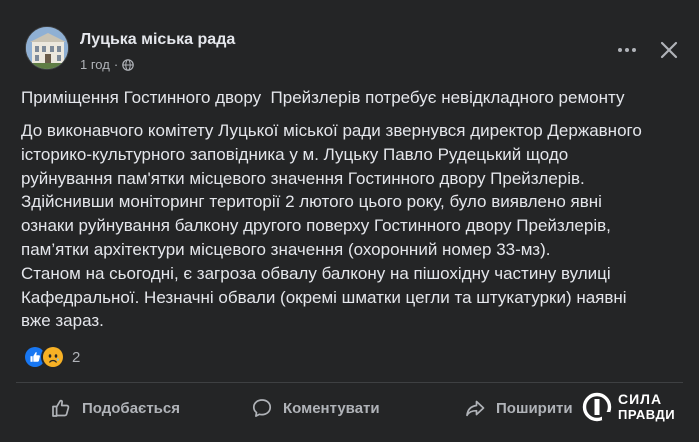  I want to click on sila-pravdy-watermark: СИЛА ПРАВДИ, so click(638, 407).